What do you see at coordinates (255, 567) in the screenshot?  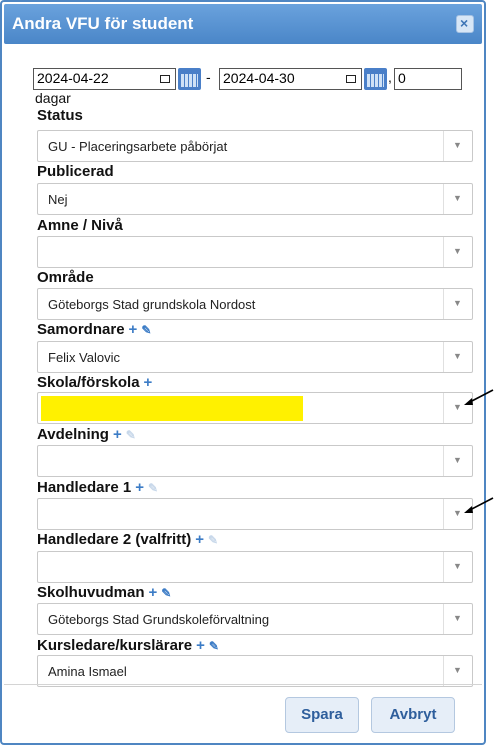 I see `handledare2-select: ▼` at bounding box center [255, 567].